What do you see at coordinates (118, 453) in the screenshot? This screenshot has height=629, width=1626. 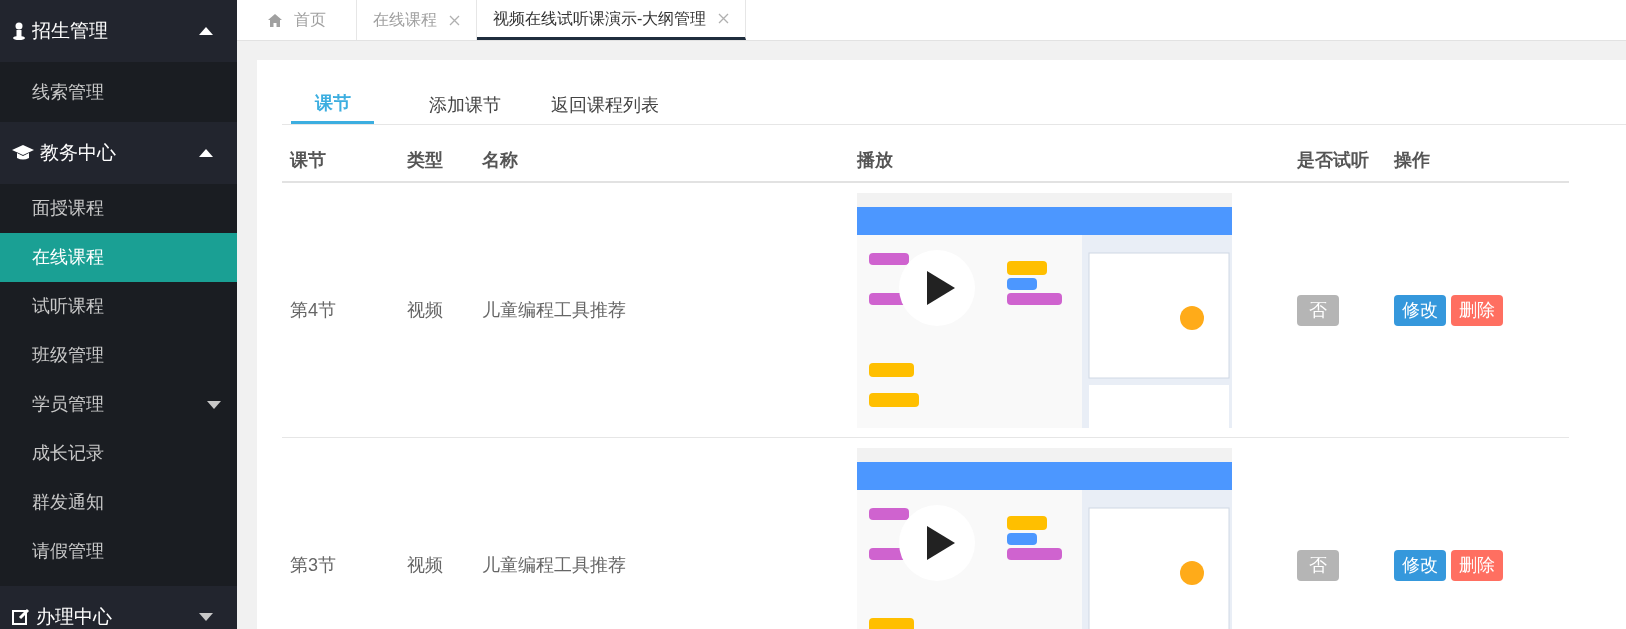 I see `sidebar-item: 成长记录` at bounding box center [118, 453].